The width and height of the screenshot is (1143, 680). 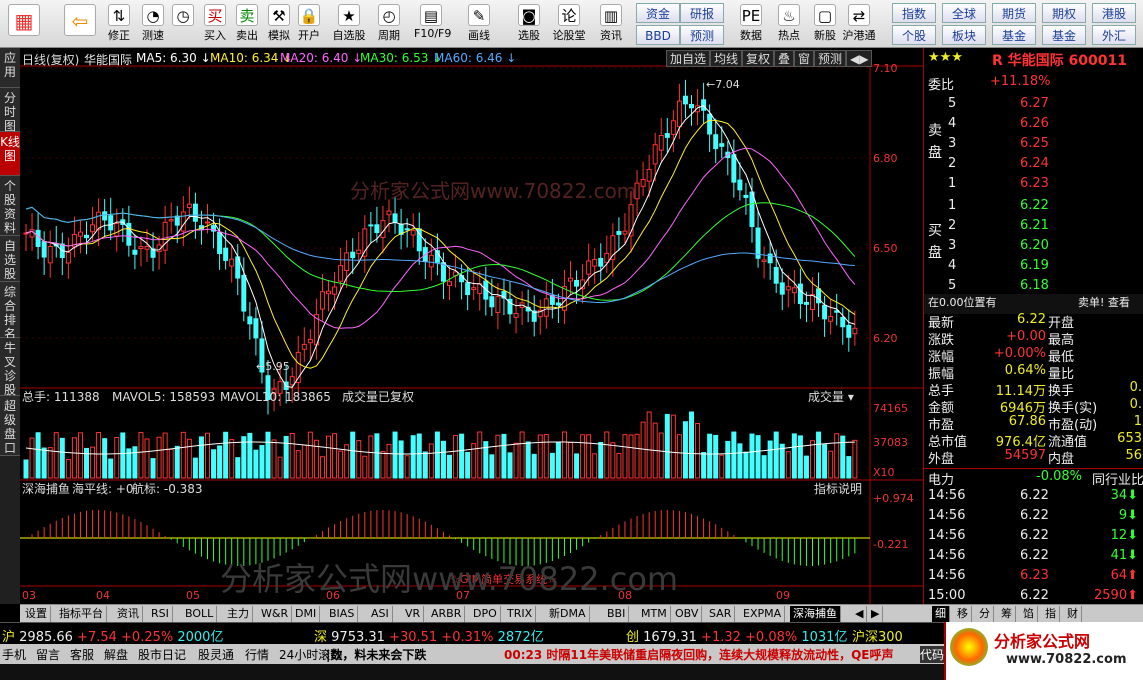 What do you see at coordinates (10, 206) in the screenshot?
I see `sidebar-tab: 个股资料` at bounding box center [10, 206].